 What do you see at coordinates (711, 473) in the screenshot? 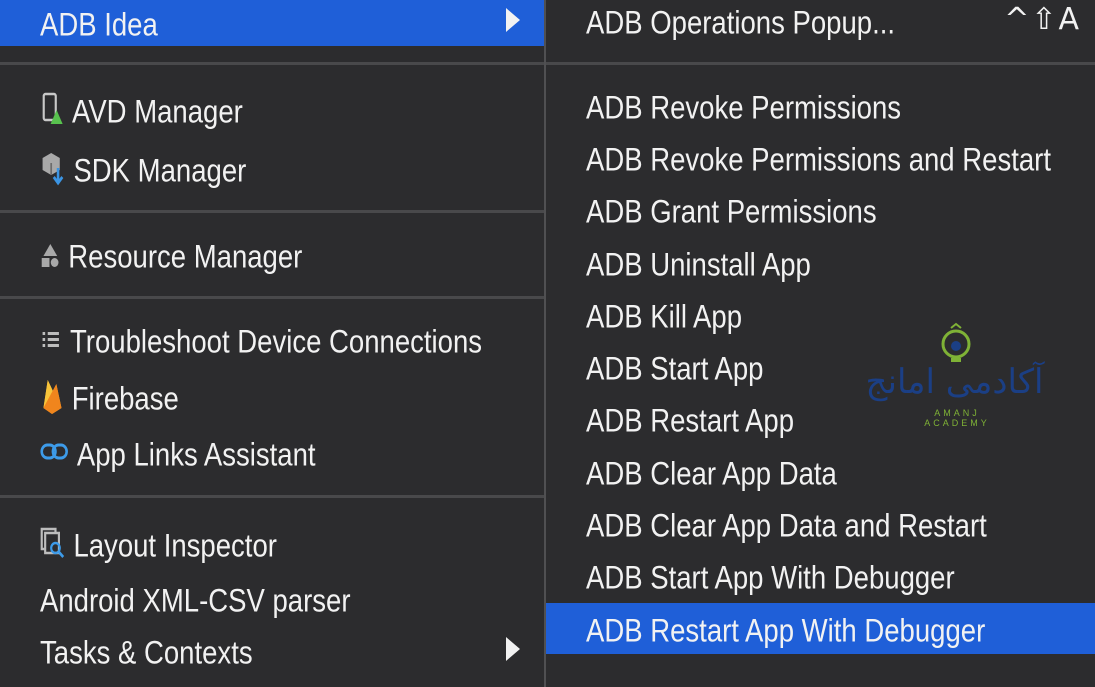
I see `menu-item-label: ADB Clear App Data` at bounding box center [711, 473].